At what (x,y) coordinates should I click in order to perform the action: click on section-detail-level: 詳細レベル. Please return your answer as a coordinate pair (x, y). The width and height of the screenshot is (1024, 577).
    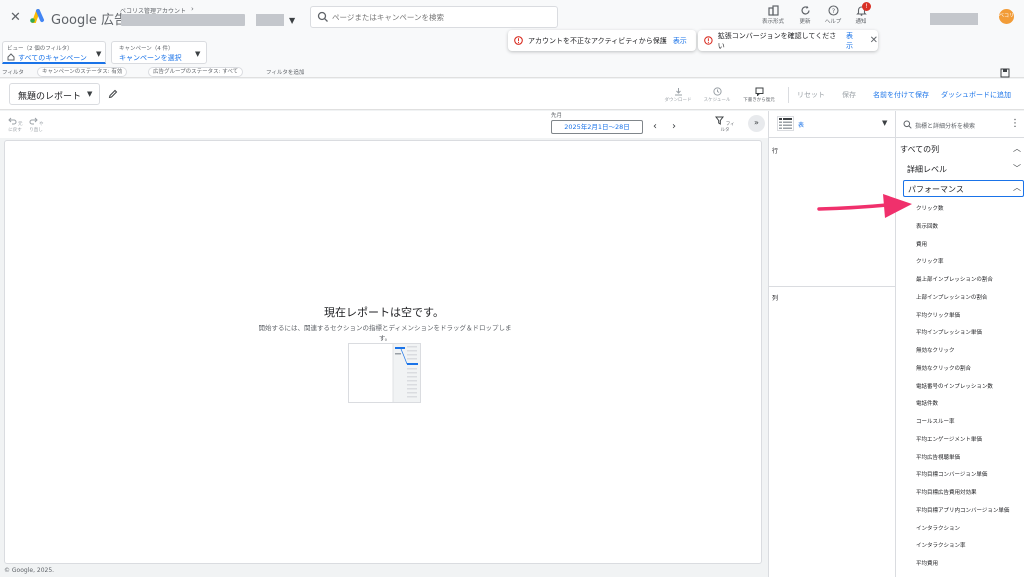
    Looking at the image, I should click on (927, 169).